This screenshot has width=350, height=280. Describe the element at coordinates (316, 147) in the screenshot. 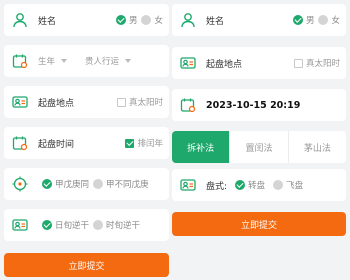

I see `tab-maoshan: 茅山法` at that location.